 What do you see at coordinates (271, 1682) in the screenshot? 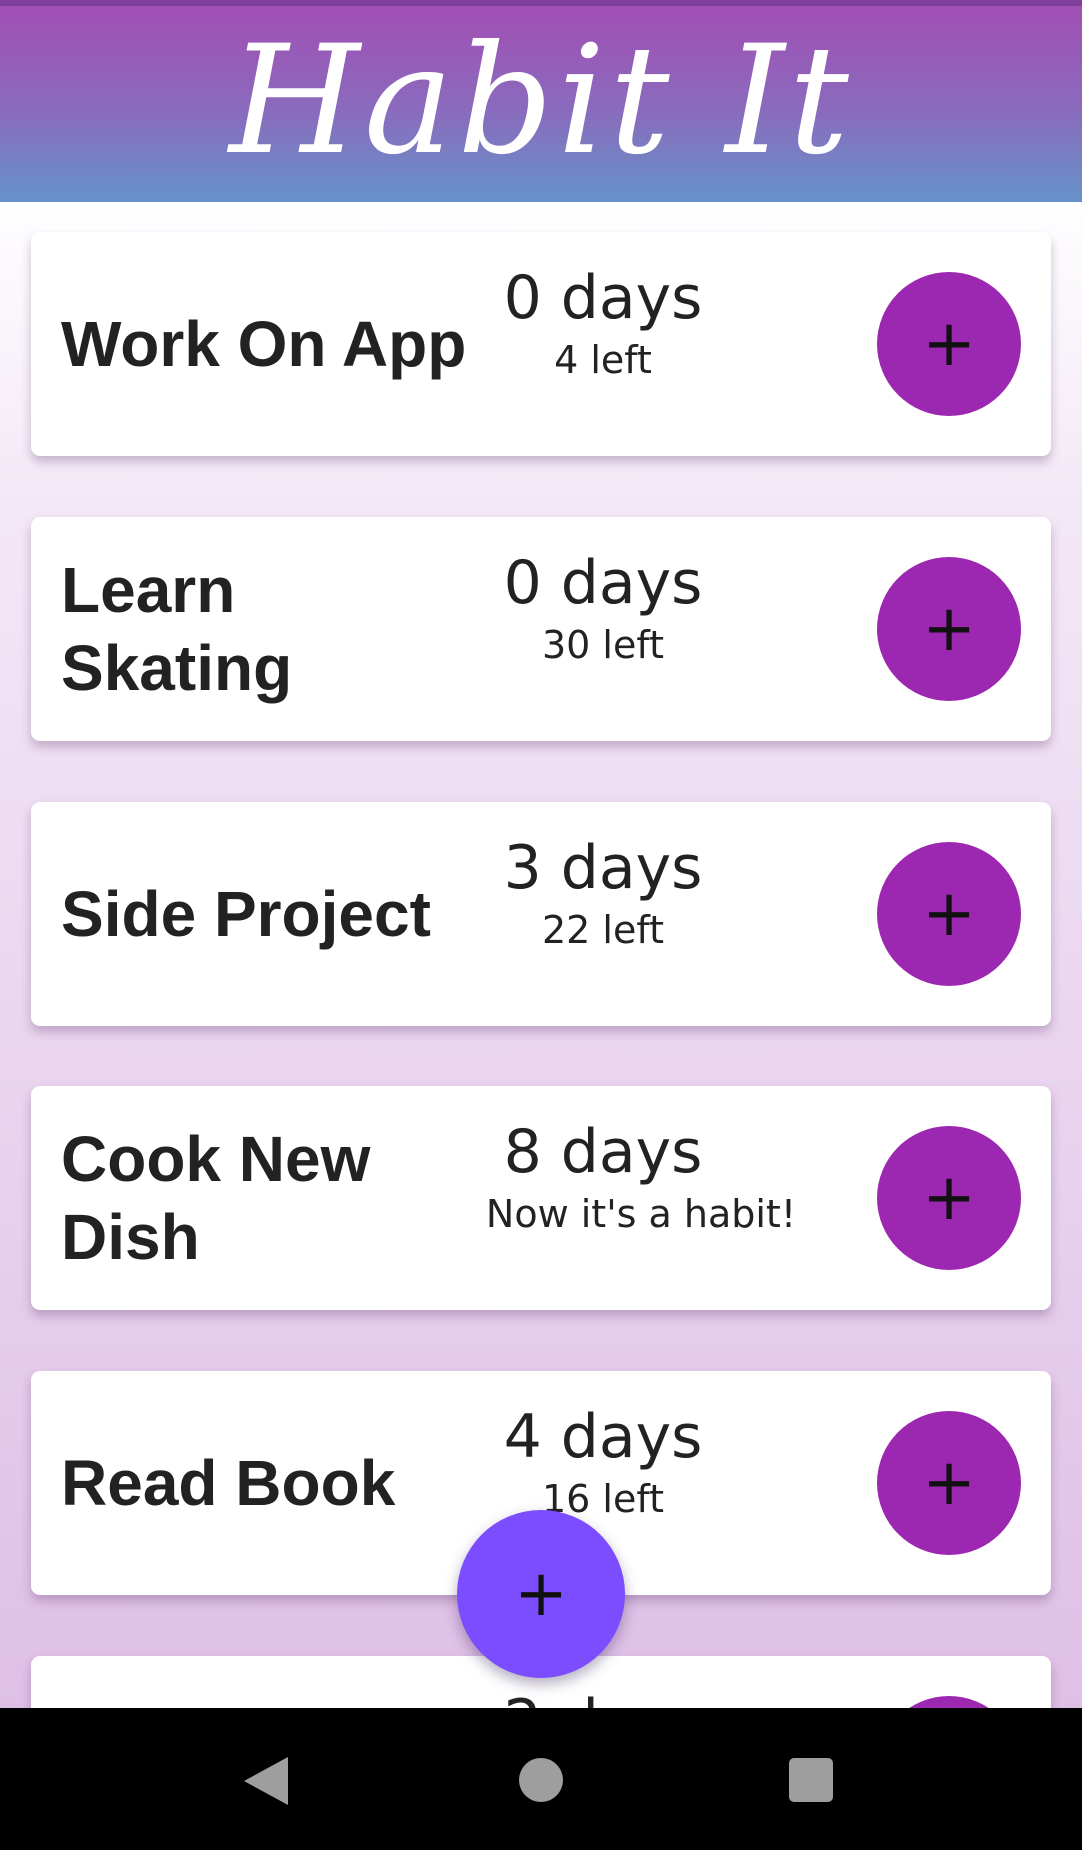
I see `habit-name` at bounding box center [271, 1682].